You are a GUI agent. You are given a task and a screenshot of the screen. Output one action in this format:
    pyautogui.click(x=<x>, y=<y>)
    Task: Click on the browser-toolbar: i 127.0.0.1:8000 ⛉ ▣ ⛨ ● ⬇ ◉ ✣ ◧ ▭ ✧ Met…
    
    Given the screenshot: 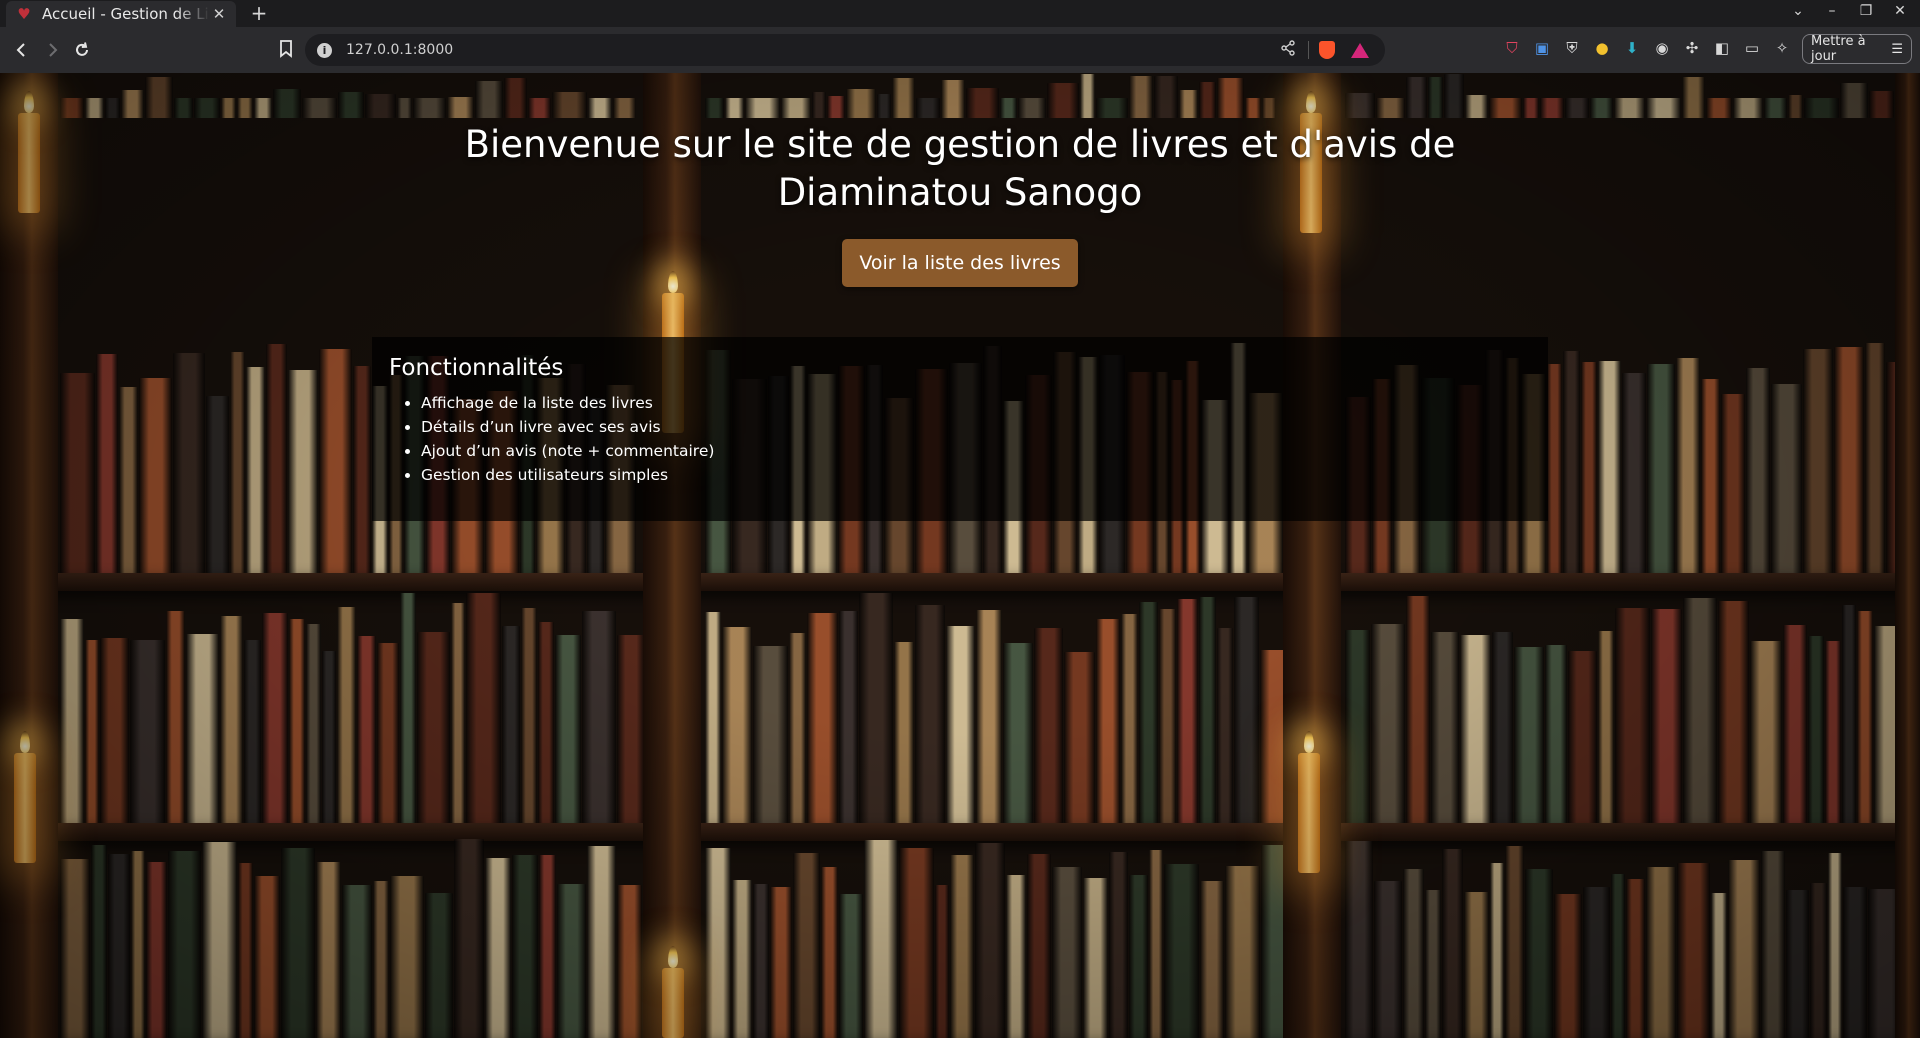 What is the action you would take?
    pyautogui.click(x=960, y=50)
    